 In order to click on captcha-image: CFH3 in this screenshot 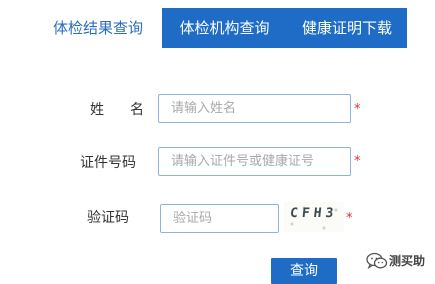, I will do `click(314, 217)`.